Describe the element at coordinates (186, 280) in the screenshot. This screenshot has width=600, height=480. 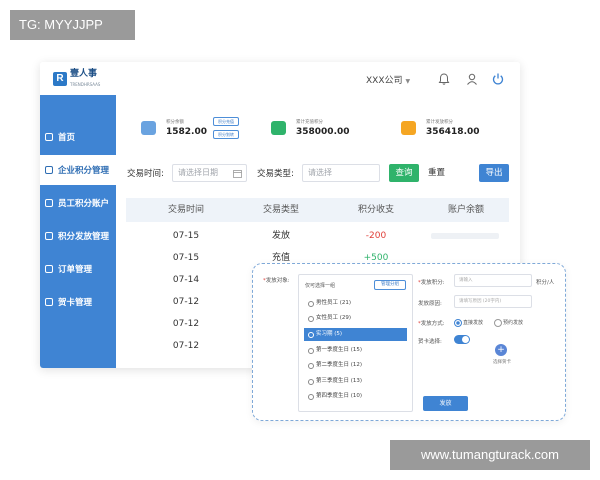
I see `cell-date: 07-14` at that location.